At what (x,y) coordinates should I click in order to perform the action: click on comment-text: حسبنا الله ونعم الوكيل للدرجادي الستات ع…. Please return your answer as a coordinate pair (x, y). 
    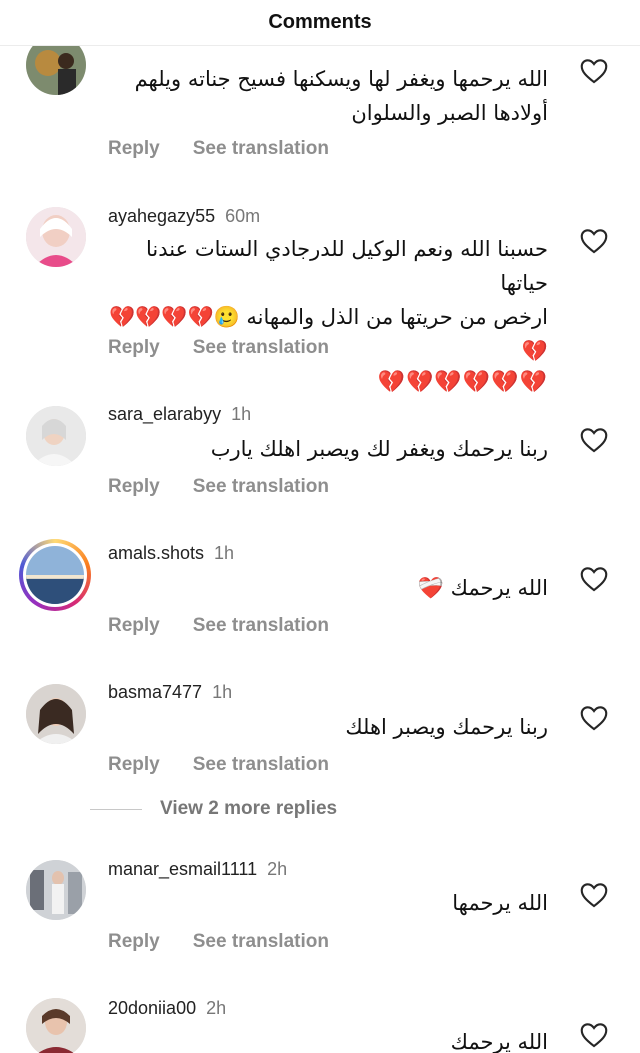
    Looking at the image, I should click on (328, 316).